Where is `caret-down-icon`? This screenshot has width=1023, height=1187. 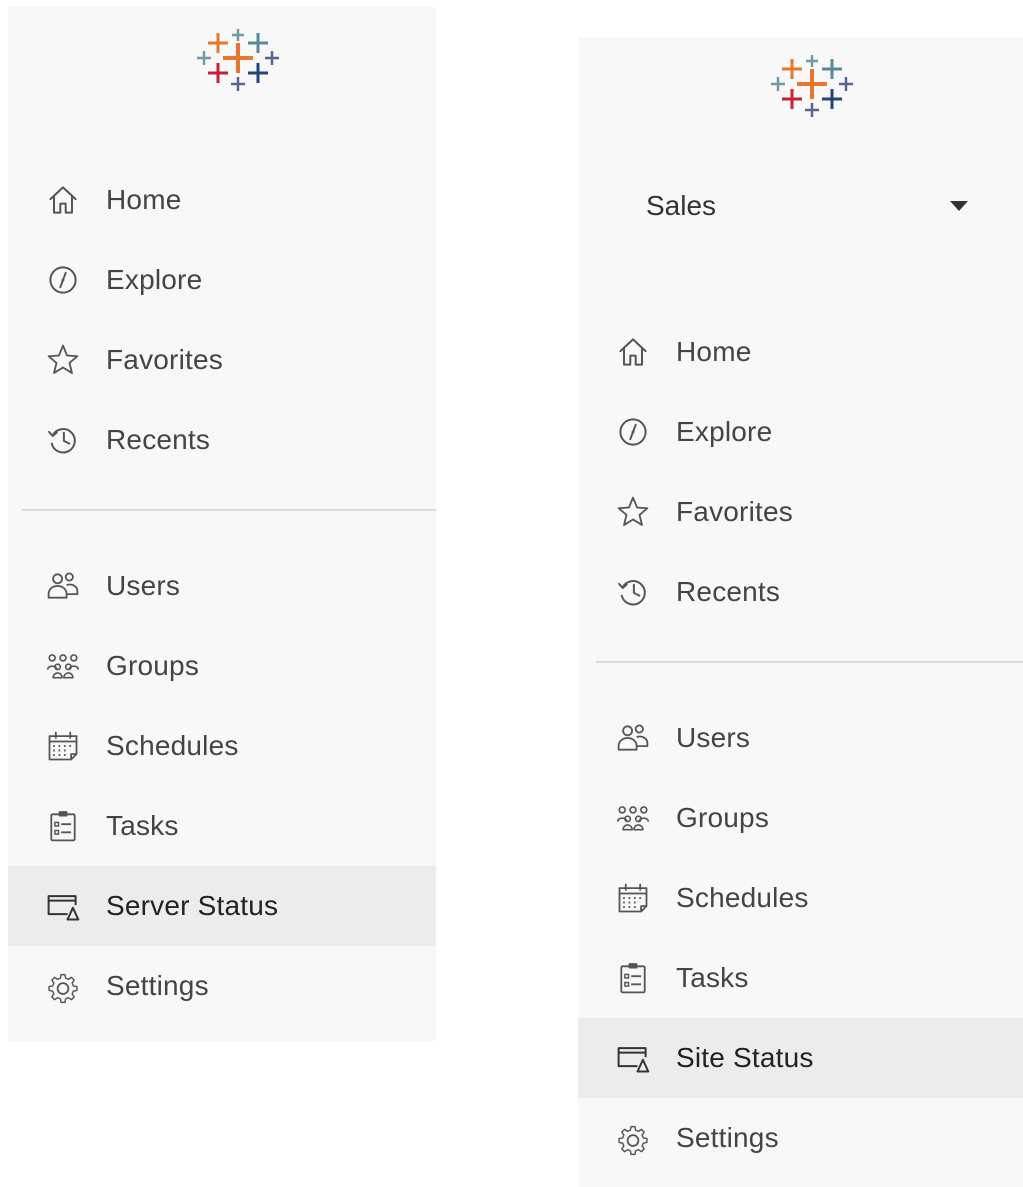
caret-down-icon is located at coordinates (959, 206).